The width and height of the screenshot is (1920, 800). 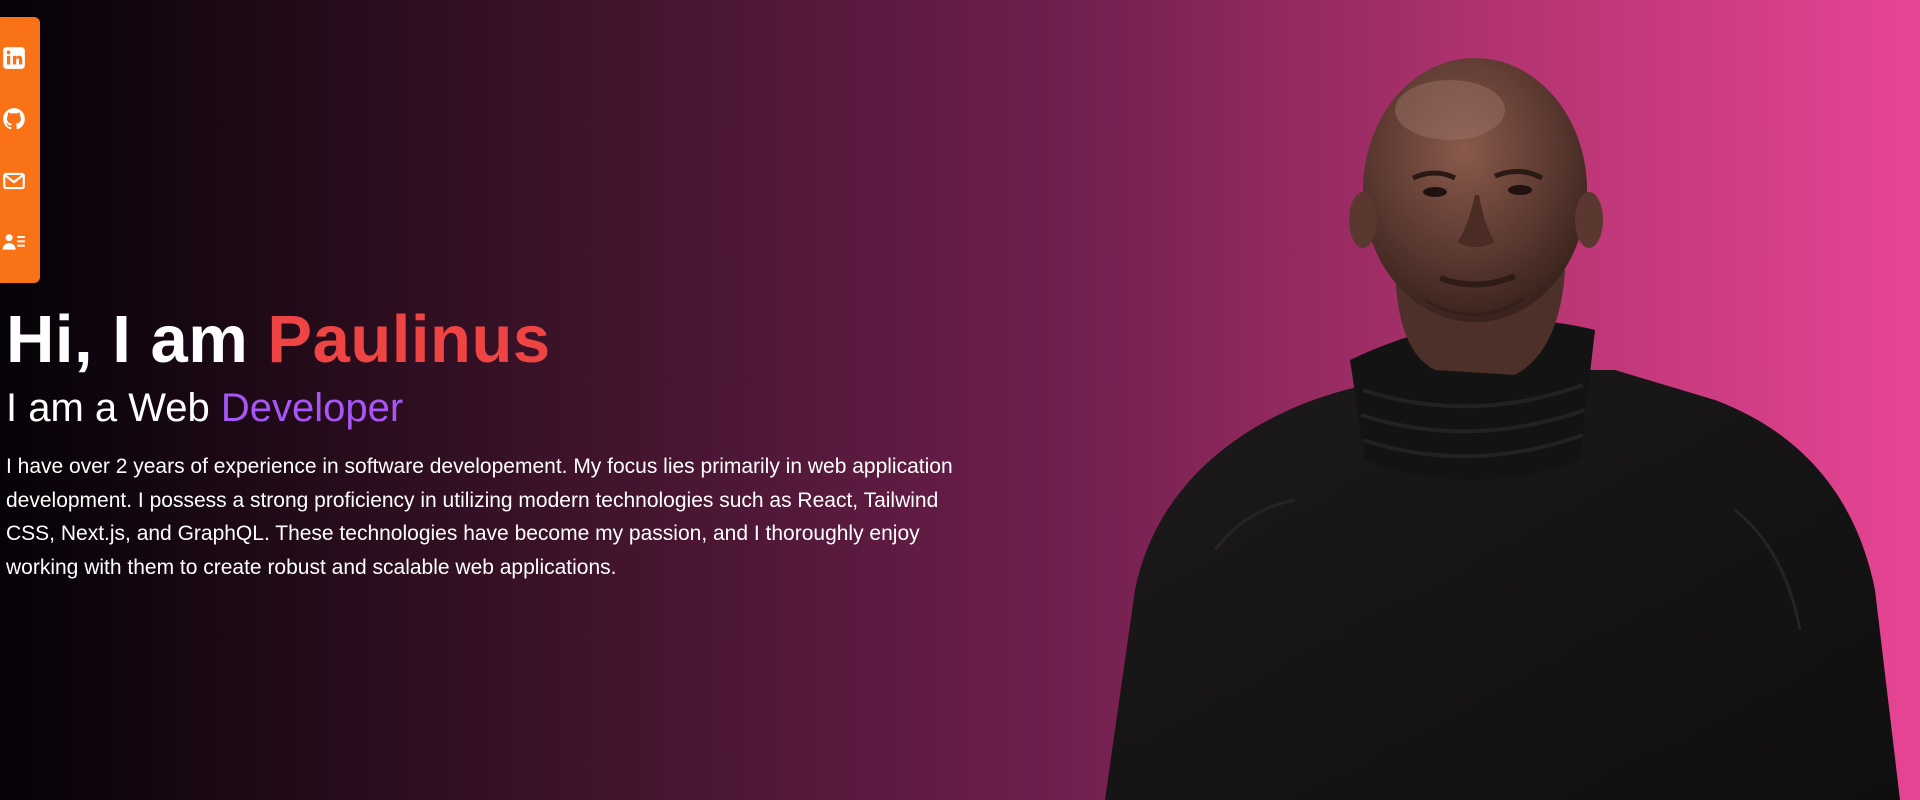 I want to click on linkedin-link, so click(x=14, y=58).